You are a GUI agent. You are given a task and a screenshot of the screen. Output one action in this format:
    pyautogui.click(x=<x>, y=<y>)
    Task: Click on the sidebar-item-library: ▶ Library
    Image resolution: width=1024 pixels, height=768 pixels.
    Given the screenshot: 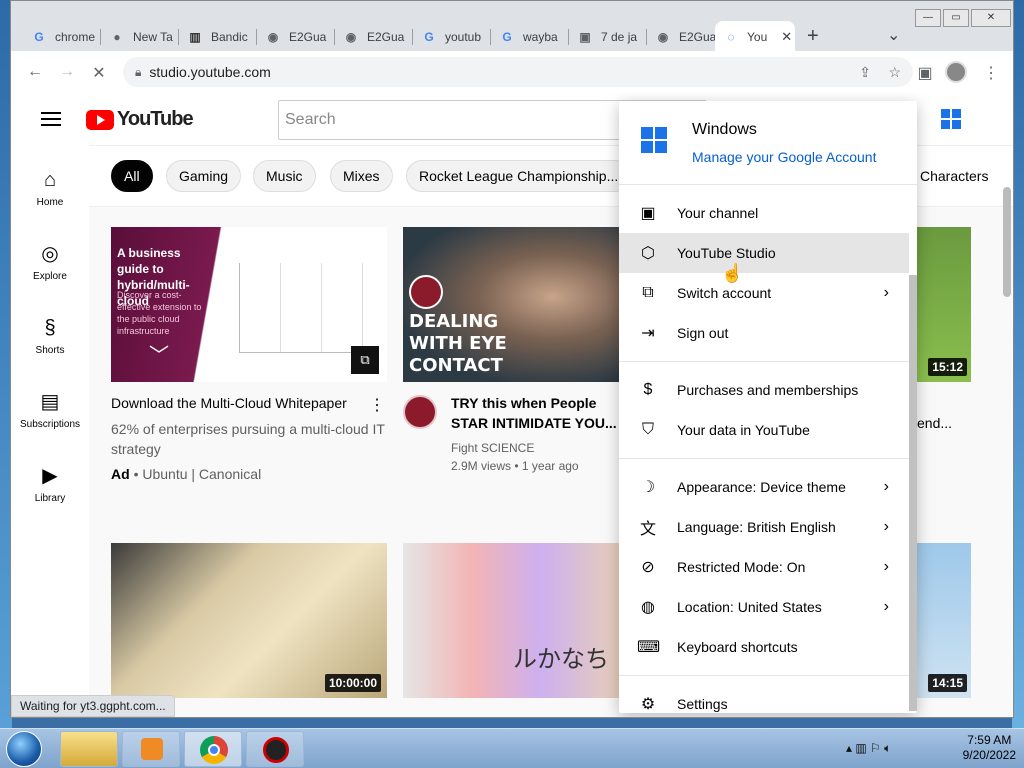 What is the action you would take?
    pyautogui.click(x=50, y=483)
    